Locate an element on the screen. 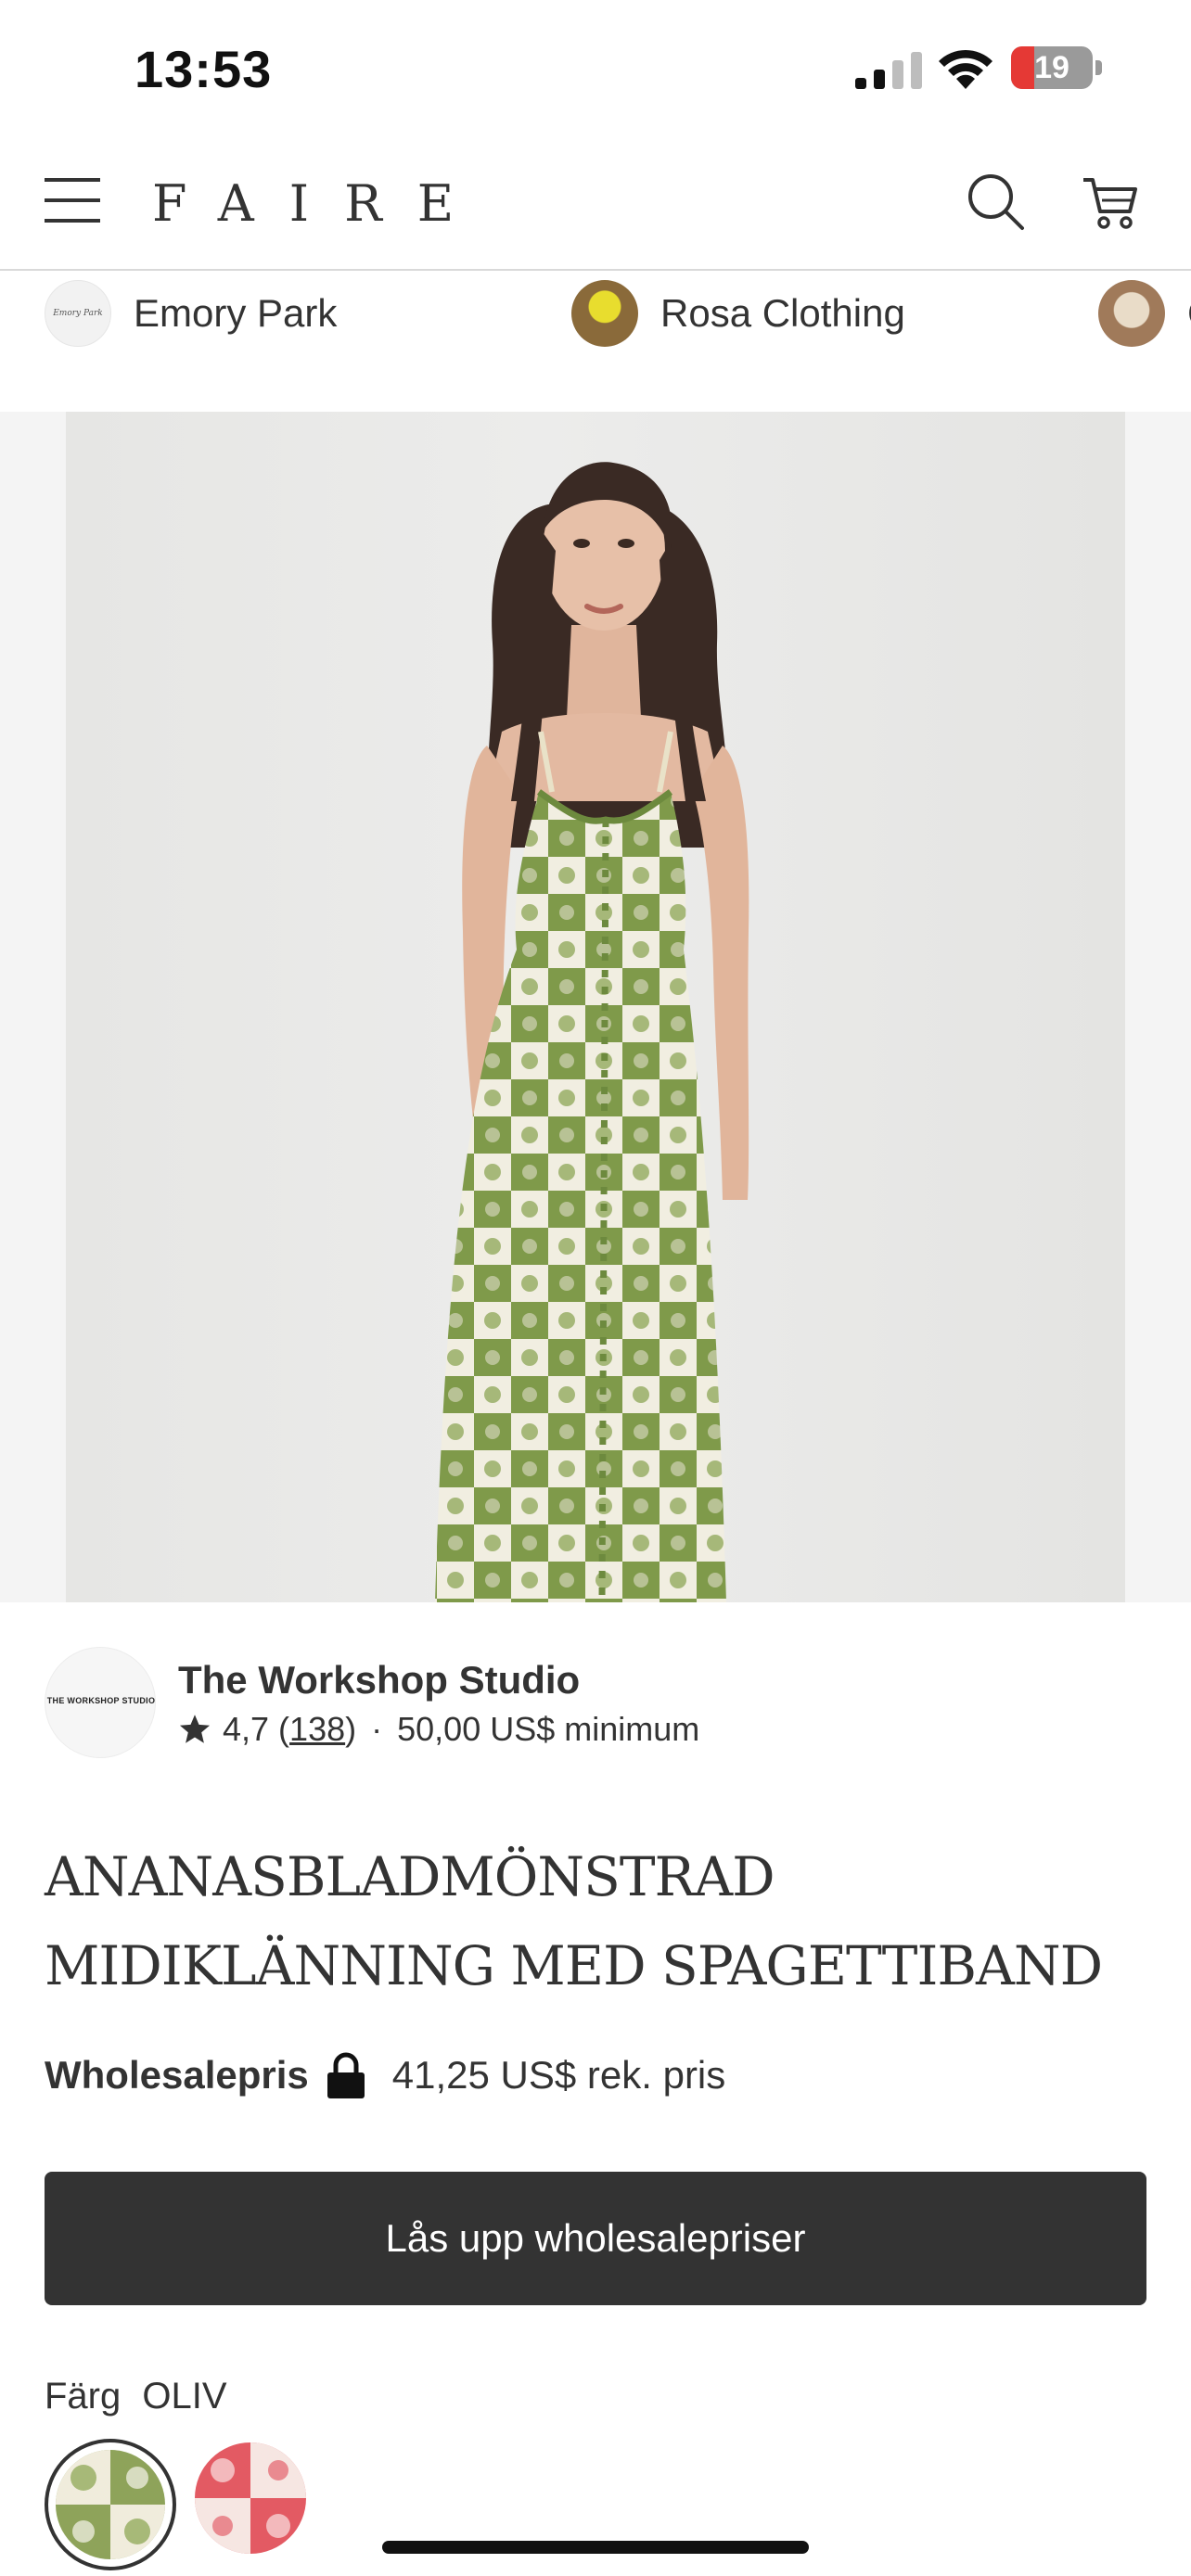 This screenshot has height=2576, width=1191. signal-icon is located at coordinates (888, 71).